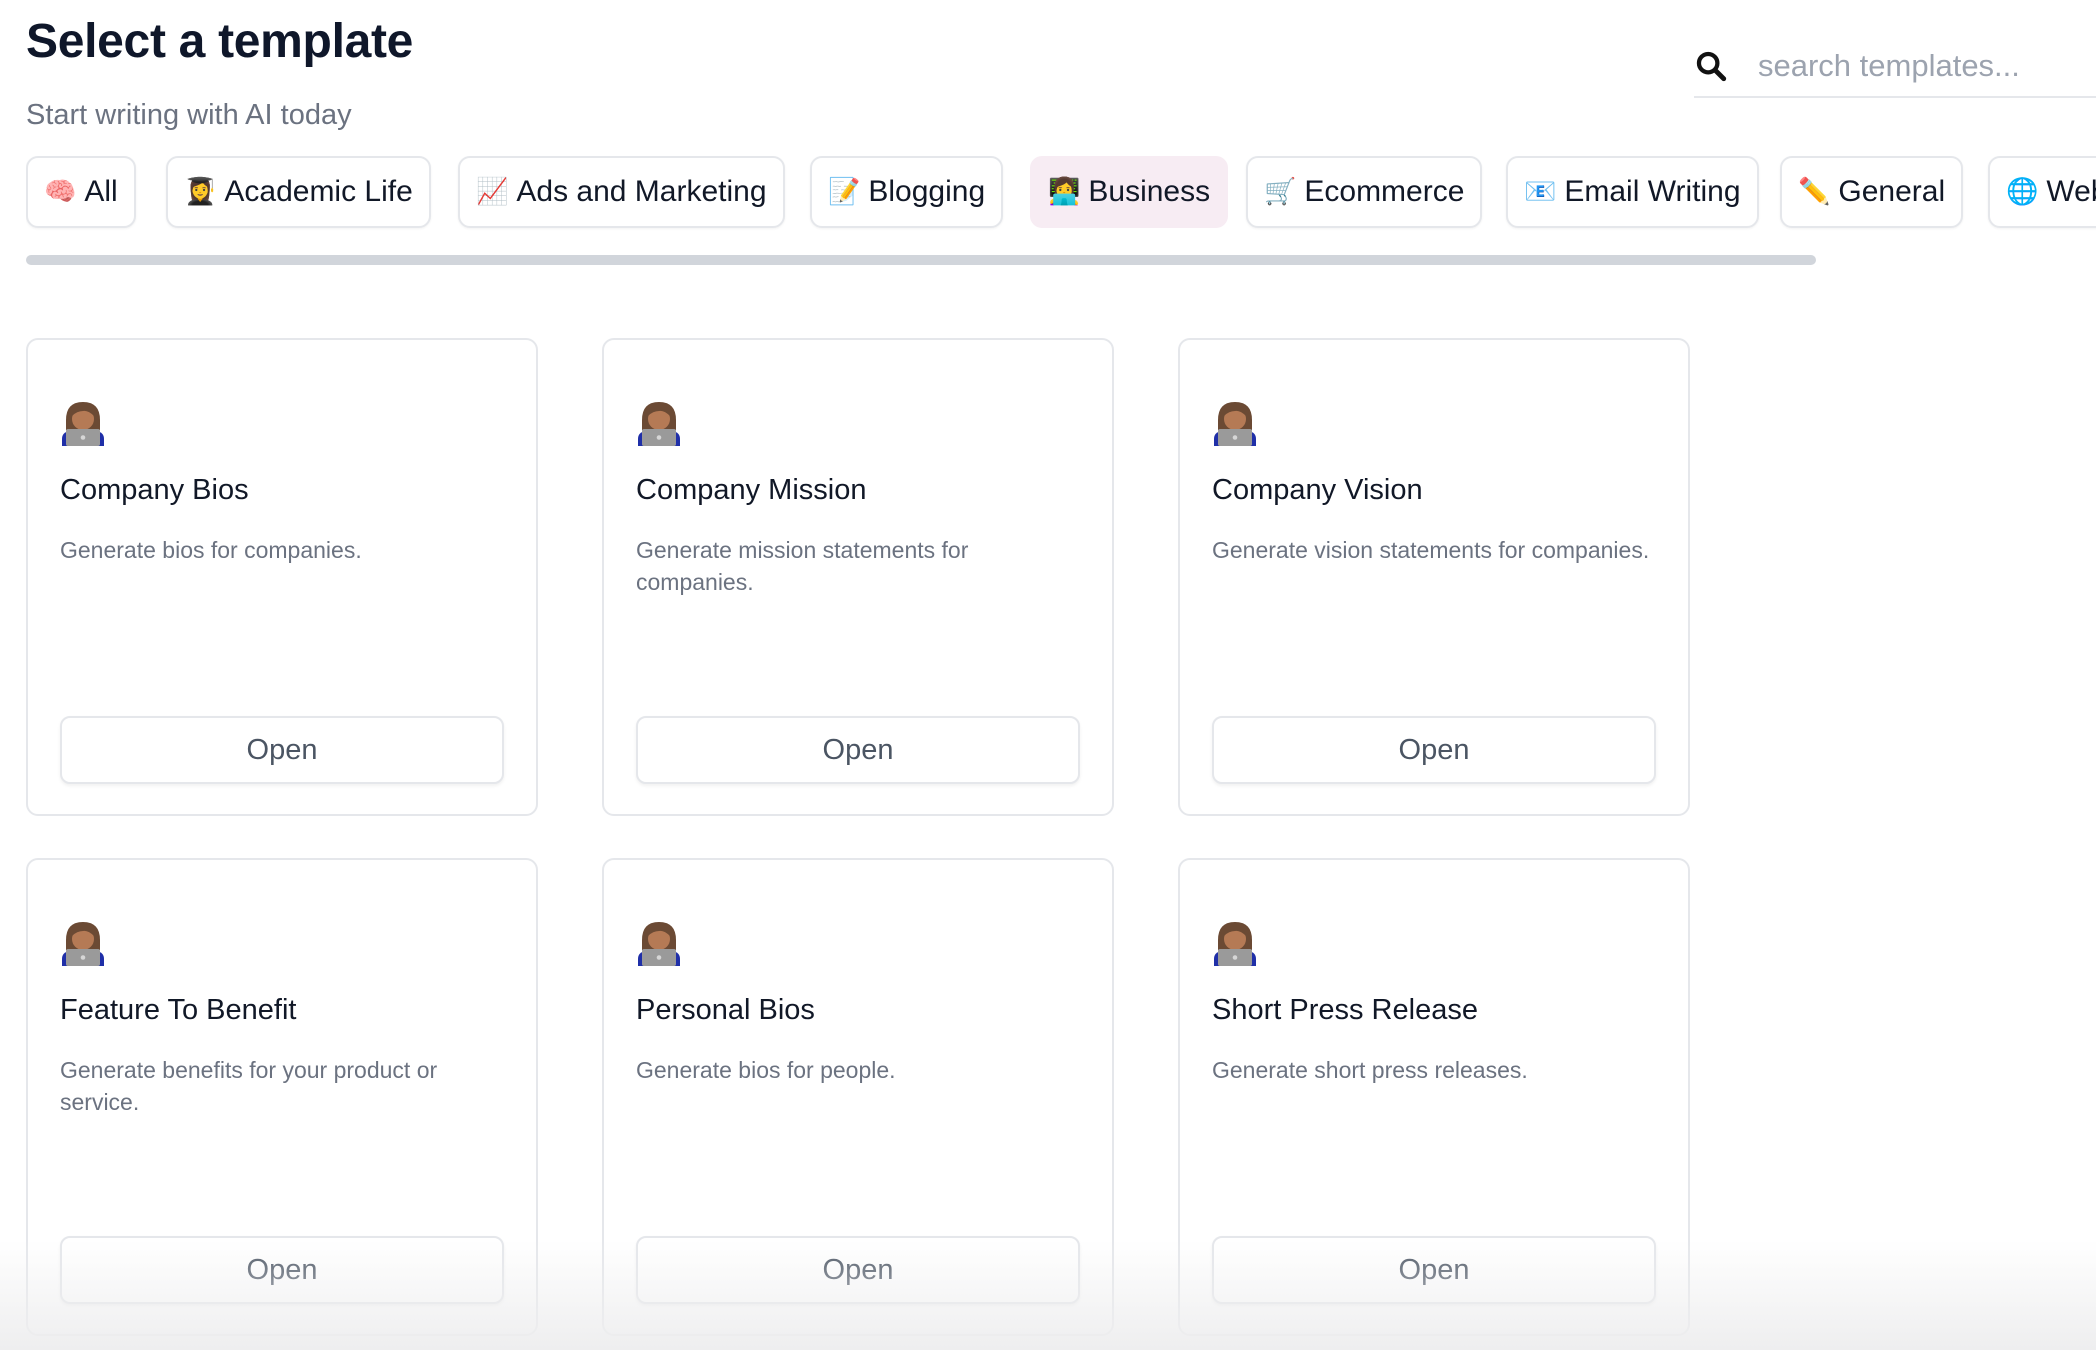 The image size is (2096, 1350). I want to click on category-chip-label: Ecommerce, so click(1384, 191).